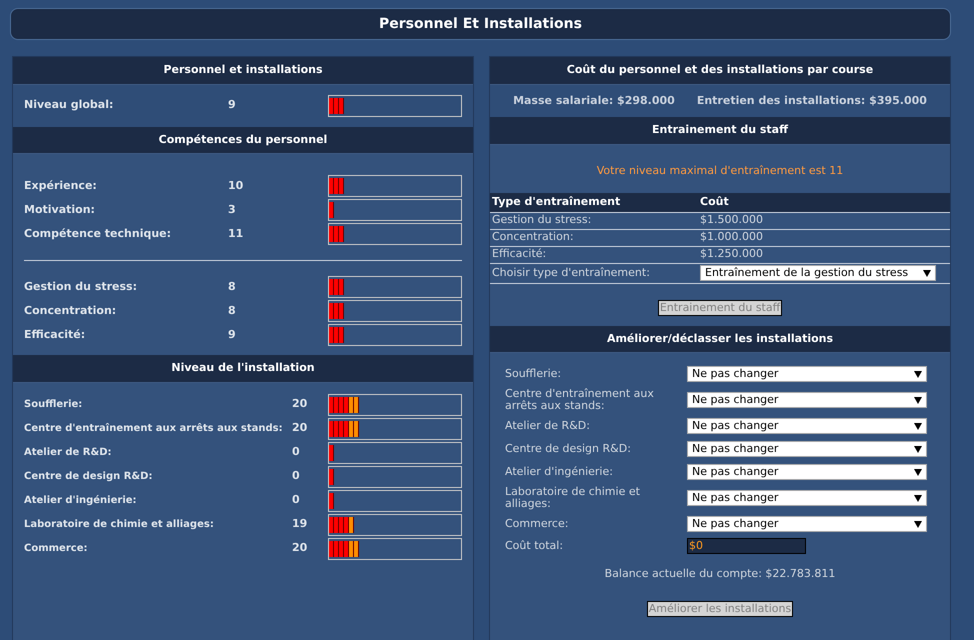  Describe the element at coordinates (68, 453) in the screenshot. I see `stat-label: Atelier de R&D:` at that location.